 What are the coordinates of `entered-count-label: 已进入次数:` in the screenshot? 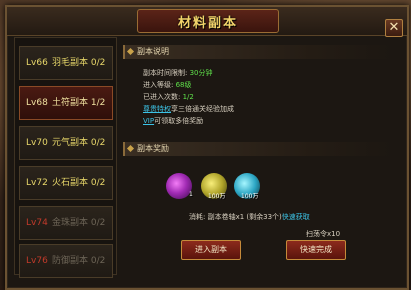 It's located at (163, 97).